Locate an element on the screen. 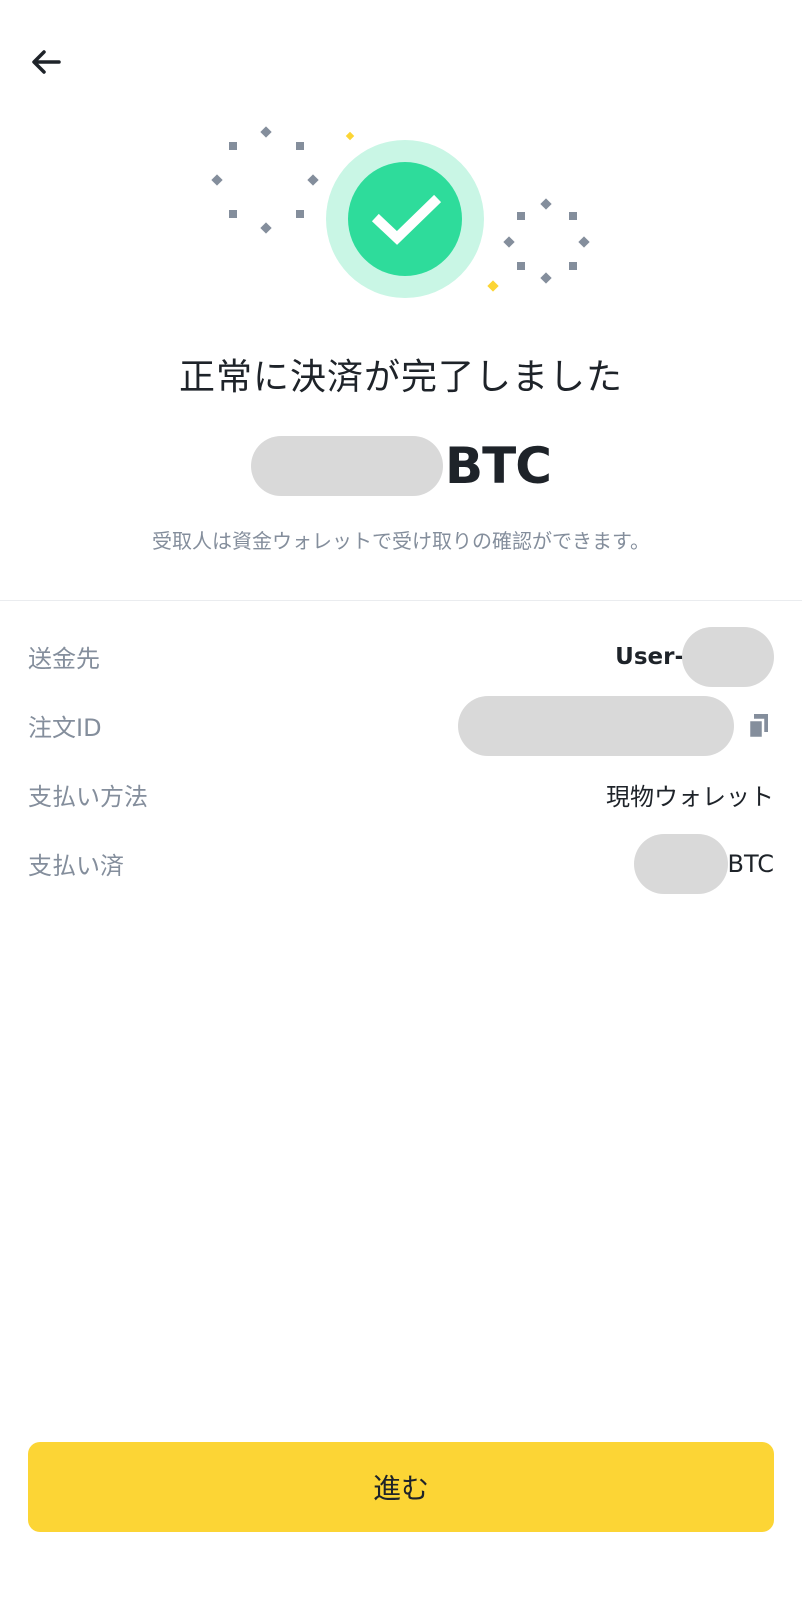 The width and height of the screenshot is (802, 1600). recipient-label: 送金先 is located at coordinates (64, 659).